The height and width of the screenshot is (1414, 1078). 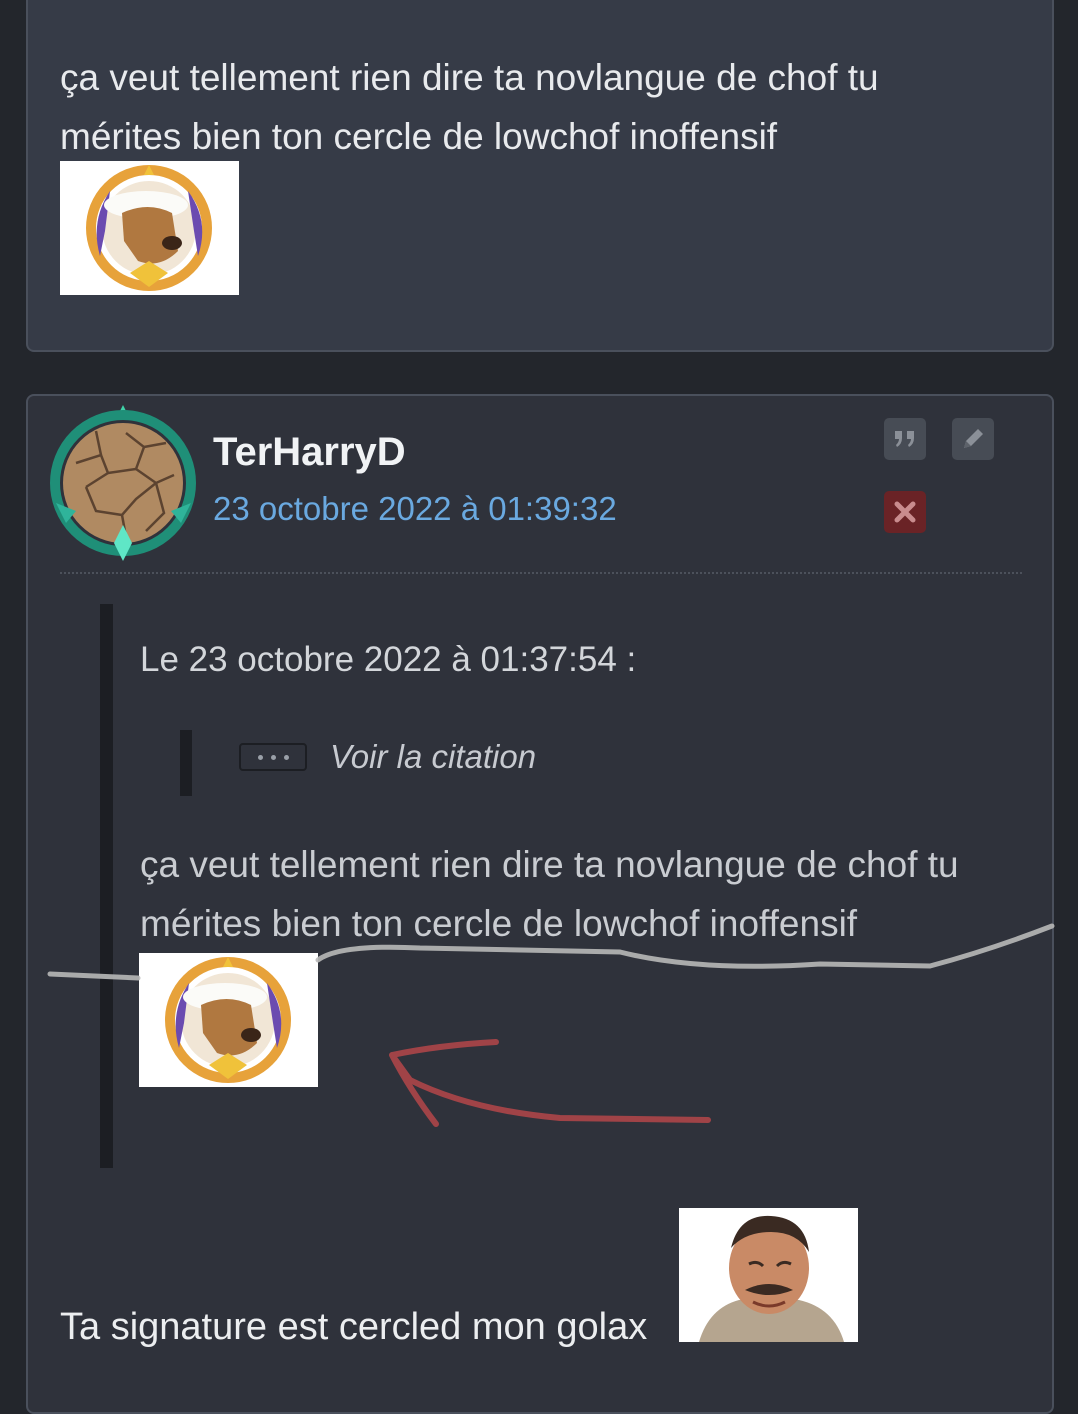 I want to click on post-header-separator, so click(x=541, y=573).